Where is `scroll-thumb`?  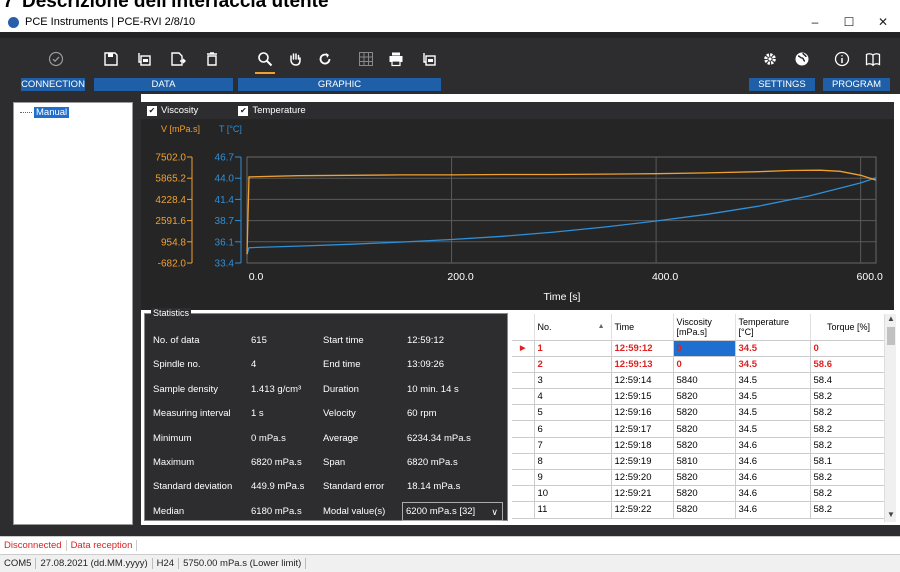
scroll-thumb is located at coordinates (891, 336).